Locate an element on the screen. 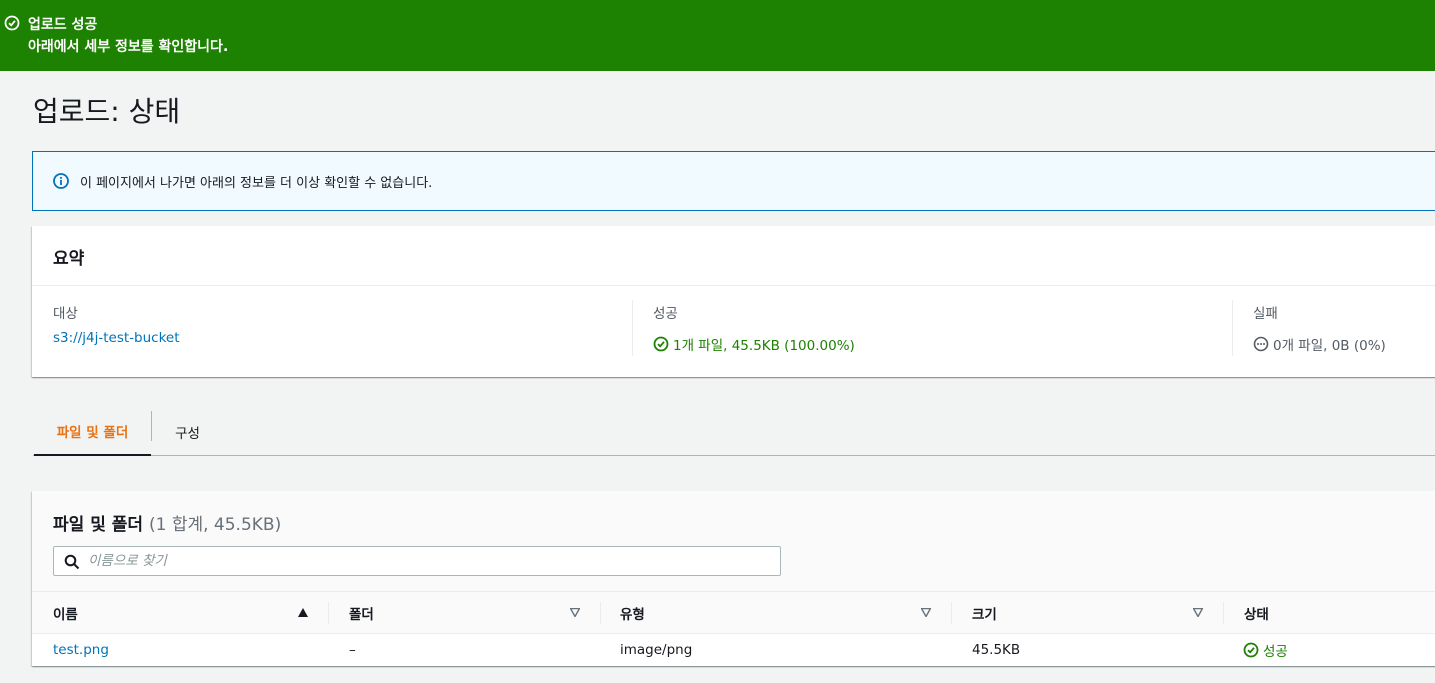 Image resolution: width=1435 pixels, height=683 pixels. file-type: image/png is located at coordinates (656, 649).